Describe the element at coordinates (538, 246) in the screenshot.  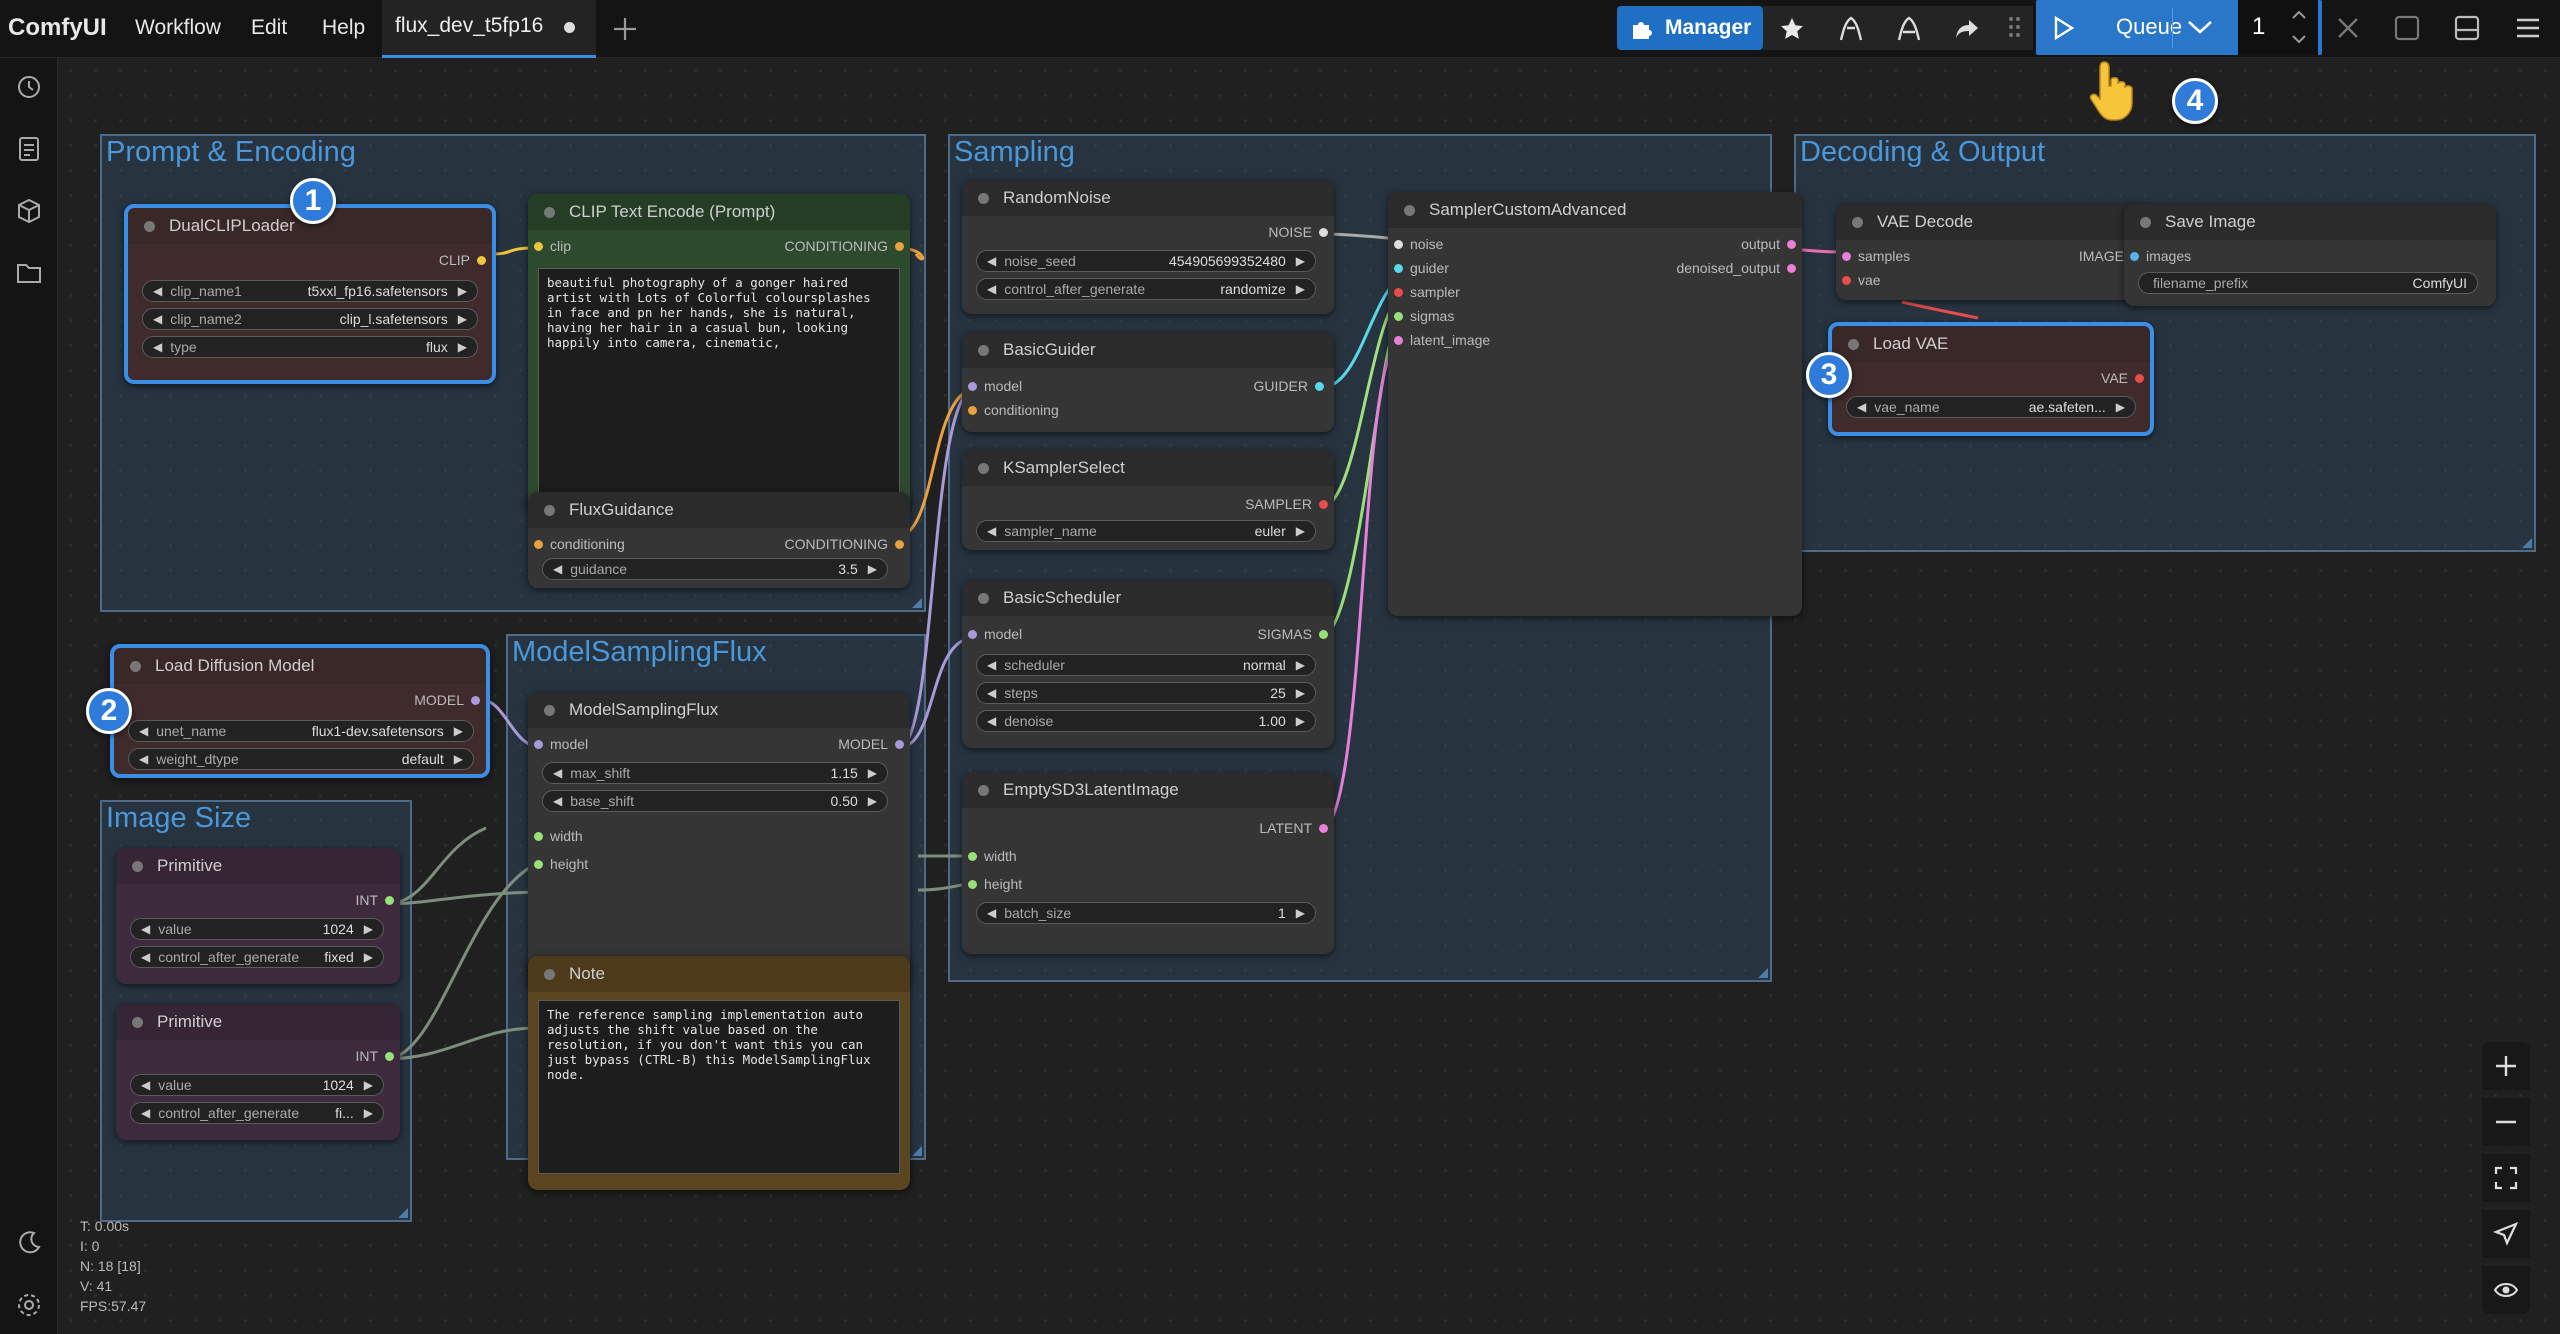
I see `input-socket-clip` at that location.